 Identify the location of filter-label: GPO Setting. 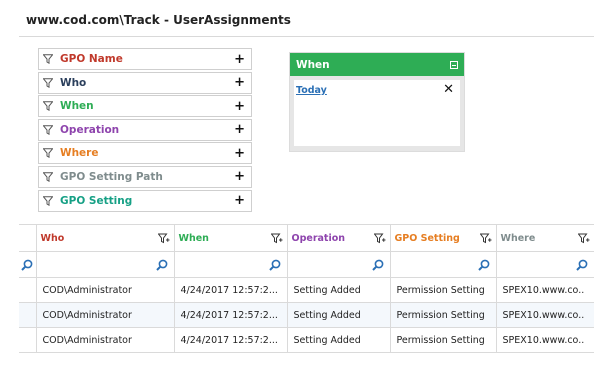
(96, 200).